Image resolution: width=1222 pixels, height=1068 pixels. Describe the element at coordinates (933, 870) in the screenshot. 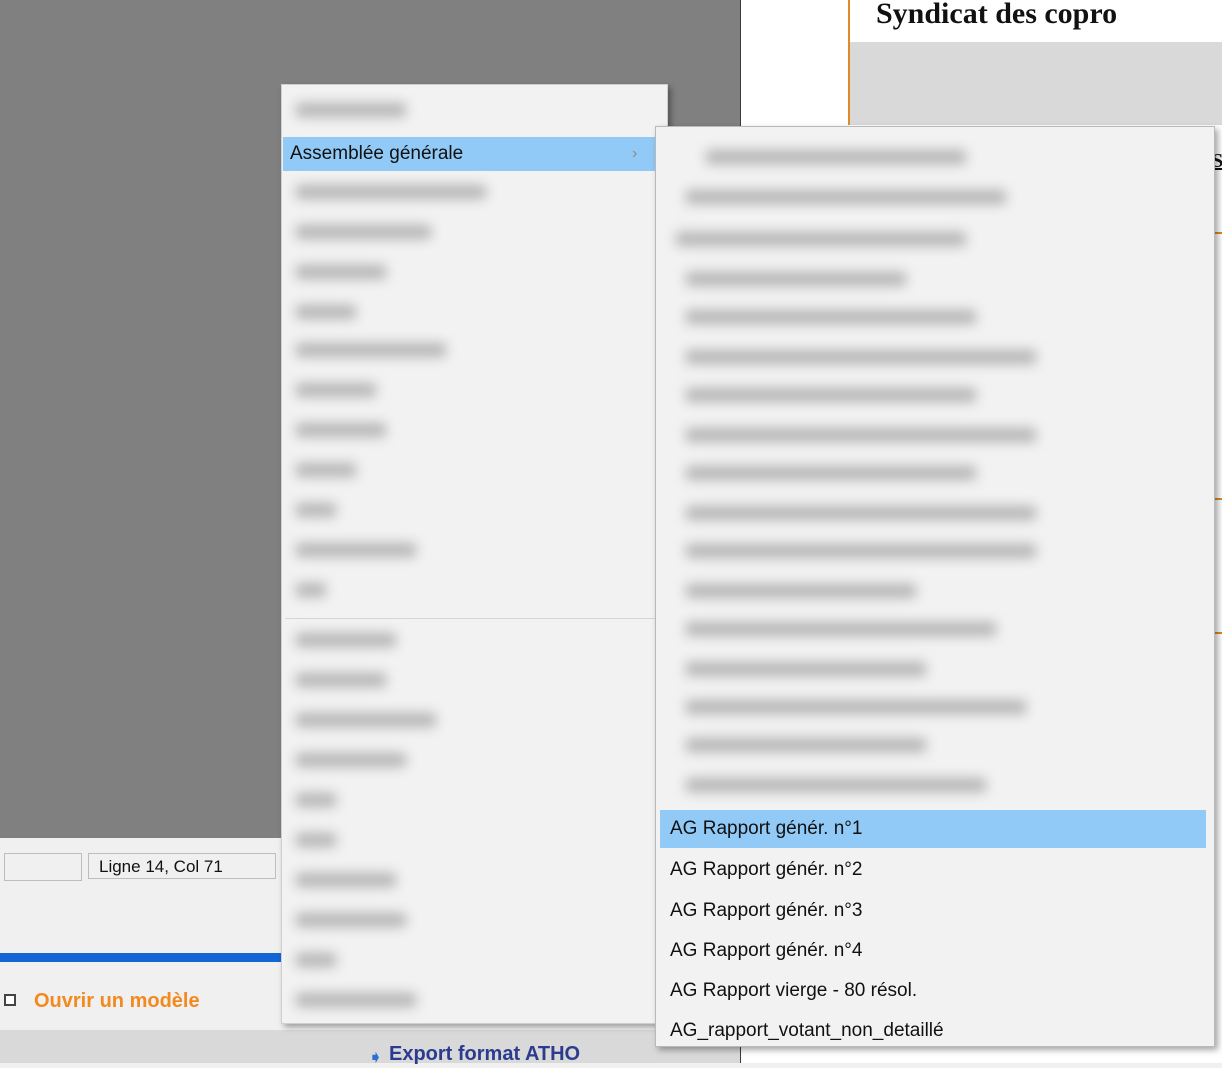

I see `submenu-item: AG Rapport génér. n°2` at that location.